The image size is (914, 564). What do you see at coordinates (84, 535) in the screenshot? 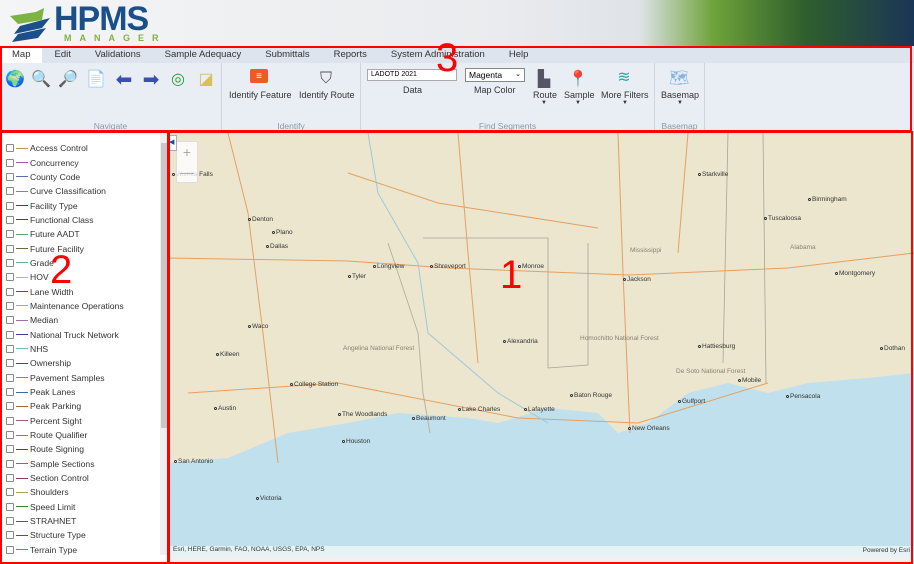
I see `layer-item: Structure Type` at bounding box center [84, 535].